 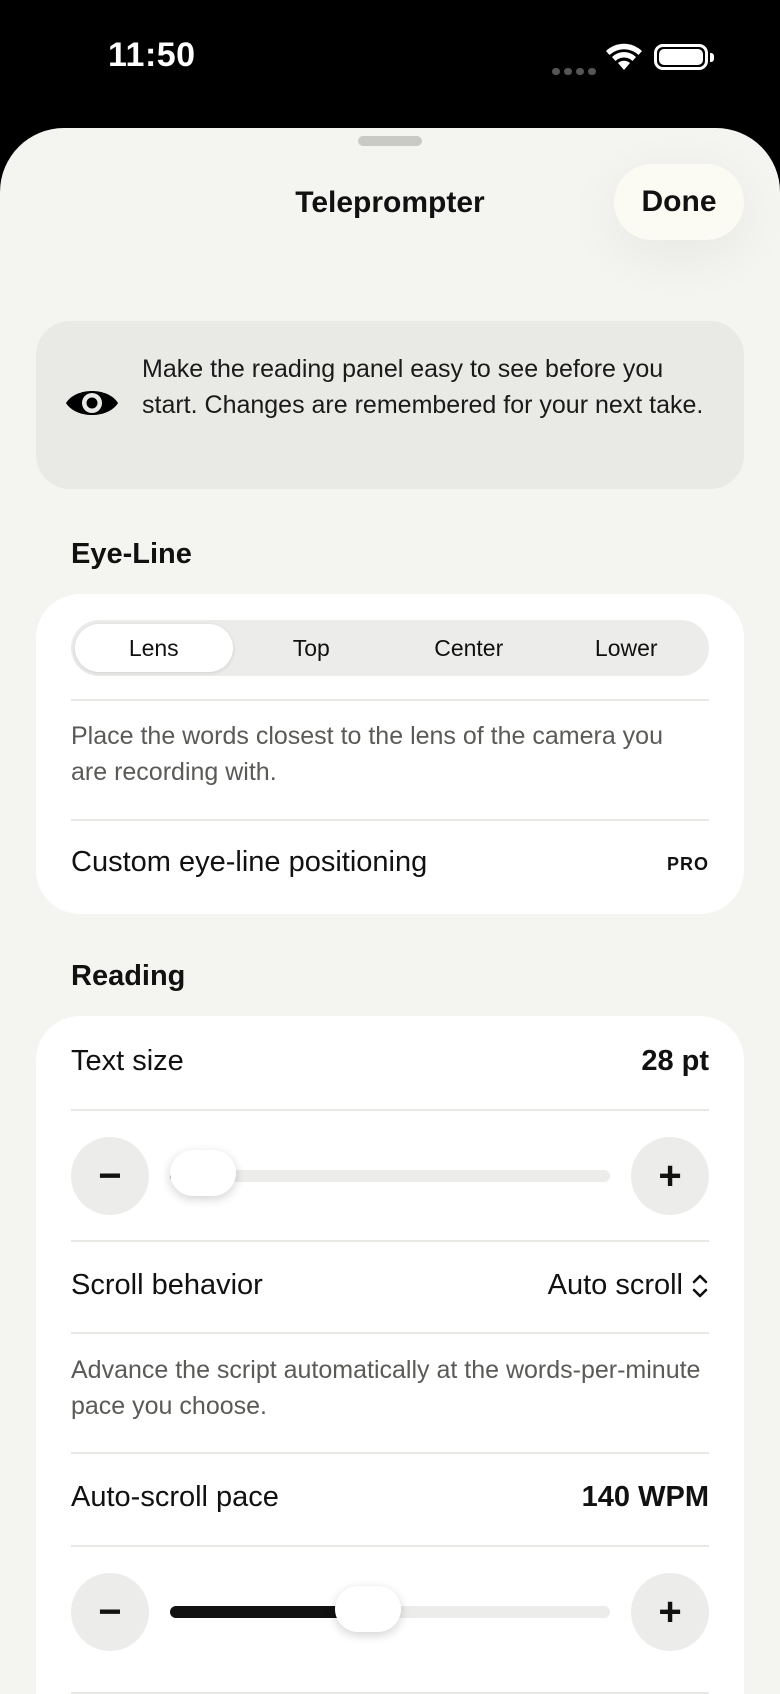 I want to click on pace-increase-button: +, so click(x=670, y=1612).